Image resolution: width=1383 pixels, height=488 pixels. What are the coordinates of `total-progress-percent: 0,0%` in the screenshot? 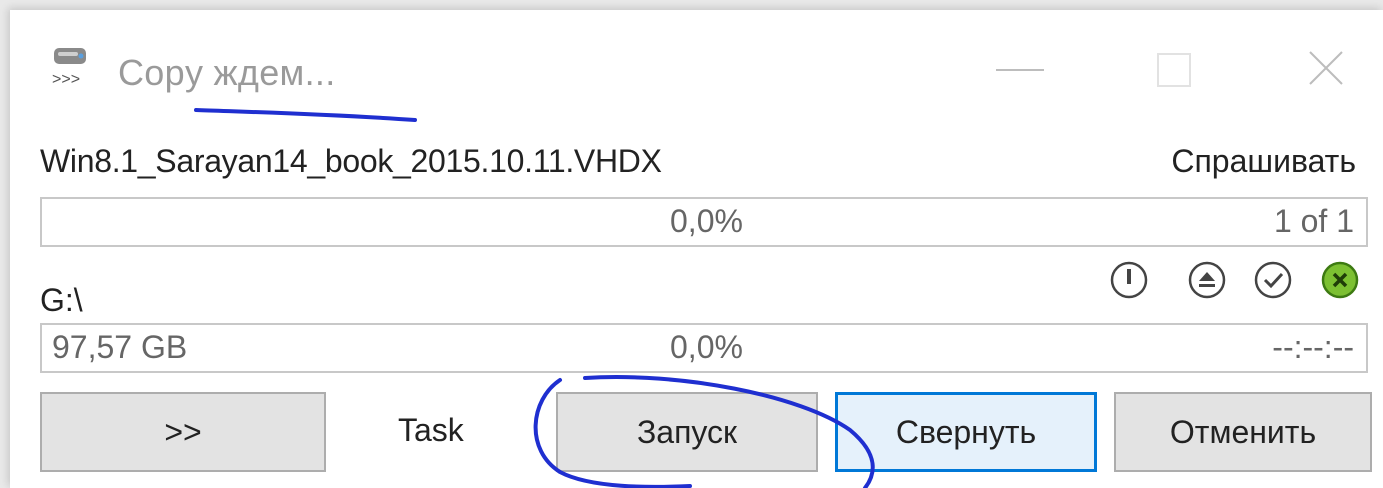 It's located at (706, 347).